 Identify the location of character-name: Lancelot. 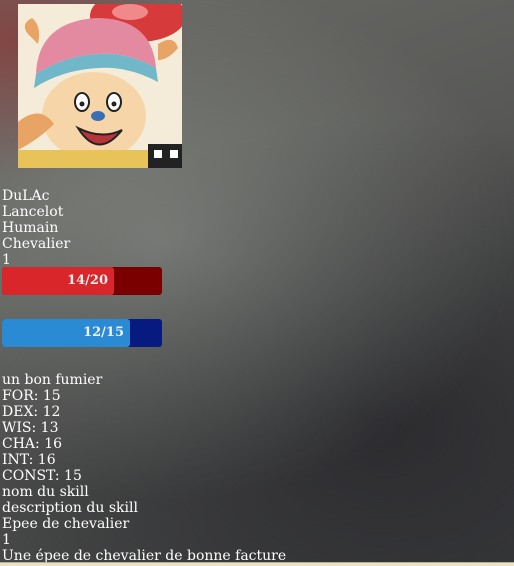
(33, 212).